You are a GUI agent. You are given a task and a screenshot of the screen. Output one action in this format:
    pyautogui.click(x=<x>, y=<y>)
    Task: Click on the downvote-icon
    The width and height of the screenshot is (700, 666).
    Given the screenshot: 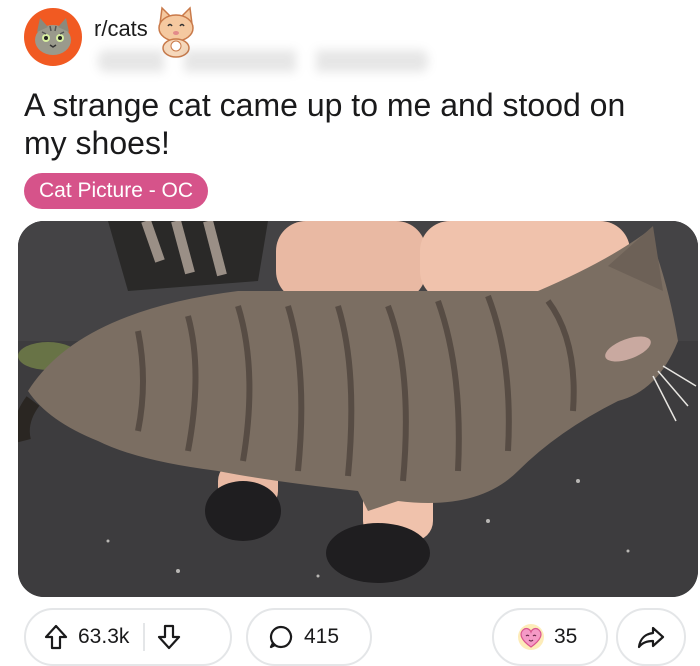 What is the action you would take?
    pyautogui.click(x=169, y=637)
    